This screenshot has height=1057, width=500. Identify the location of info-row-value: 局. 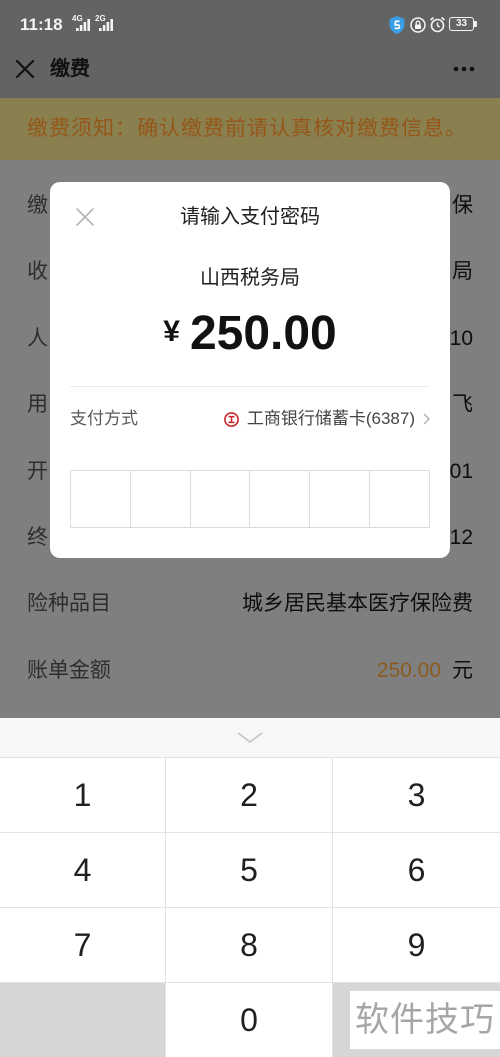
(462, 272).